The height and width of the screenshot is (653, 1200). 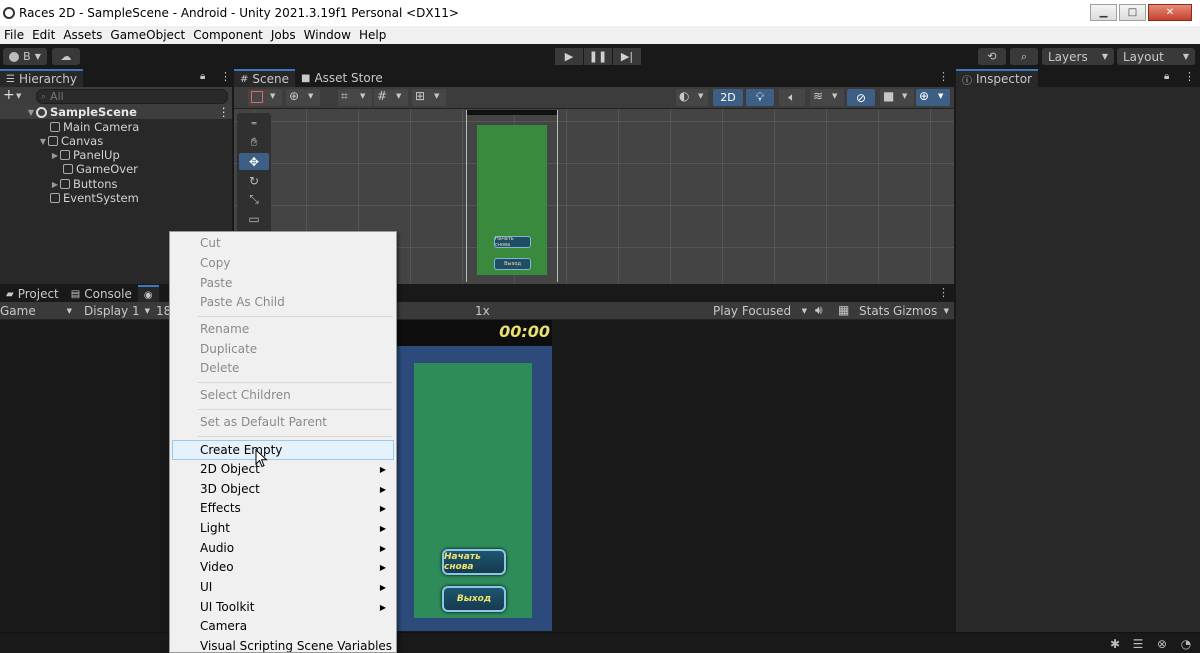 I want to click on menu-item-copy: Copy, so click(x=283, y=263).